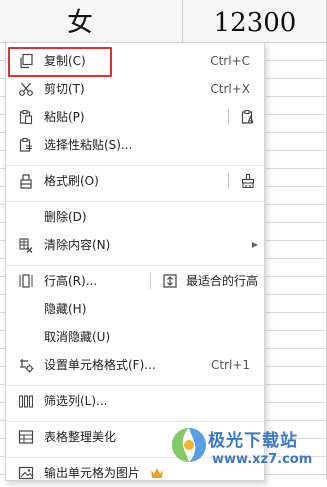 This screenshot has height=487, width=327. Describe the element at coordinates (77, 245) in the screenshot. I see `menu-item-label: 清除内容(N)` at that location.